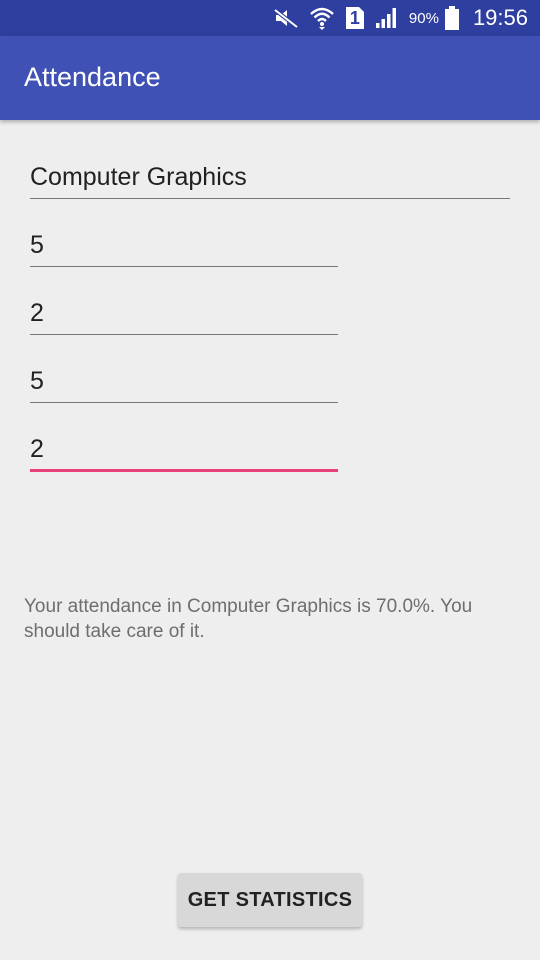  I want to click on number-field-2: 2, so click(184, 316).